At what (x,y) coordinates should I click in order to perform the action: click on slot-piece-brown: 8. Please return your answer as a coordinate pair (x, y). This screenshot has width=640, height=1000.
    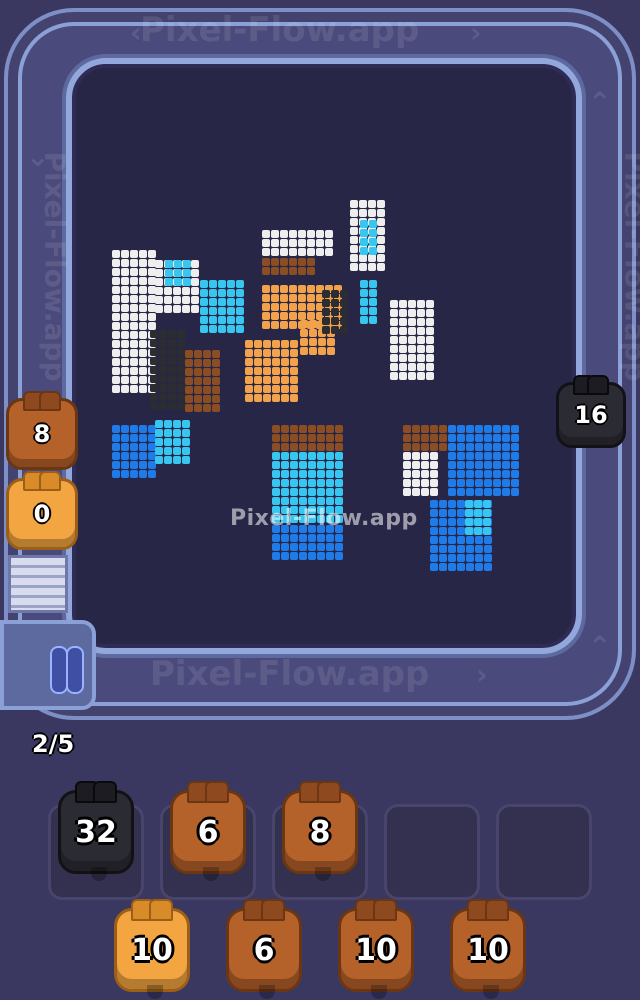
    Looking at the image, I should click on (320, 831).